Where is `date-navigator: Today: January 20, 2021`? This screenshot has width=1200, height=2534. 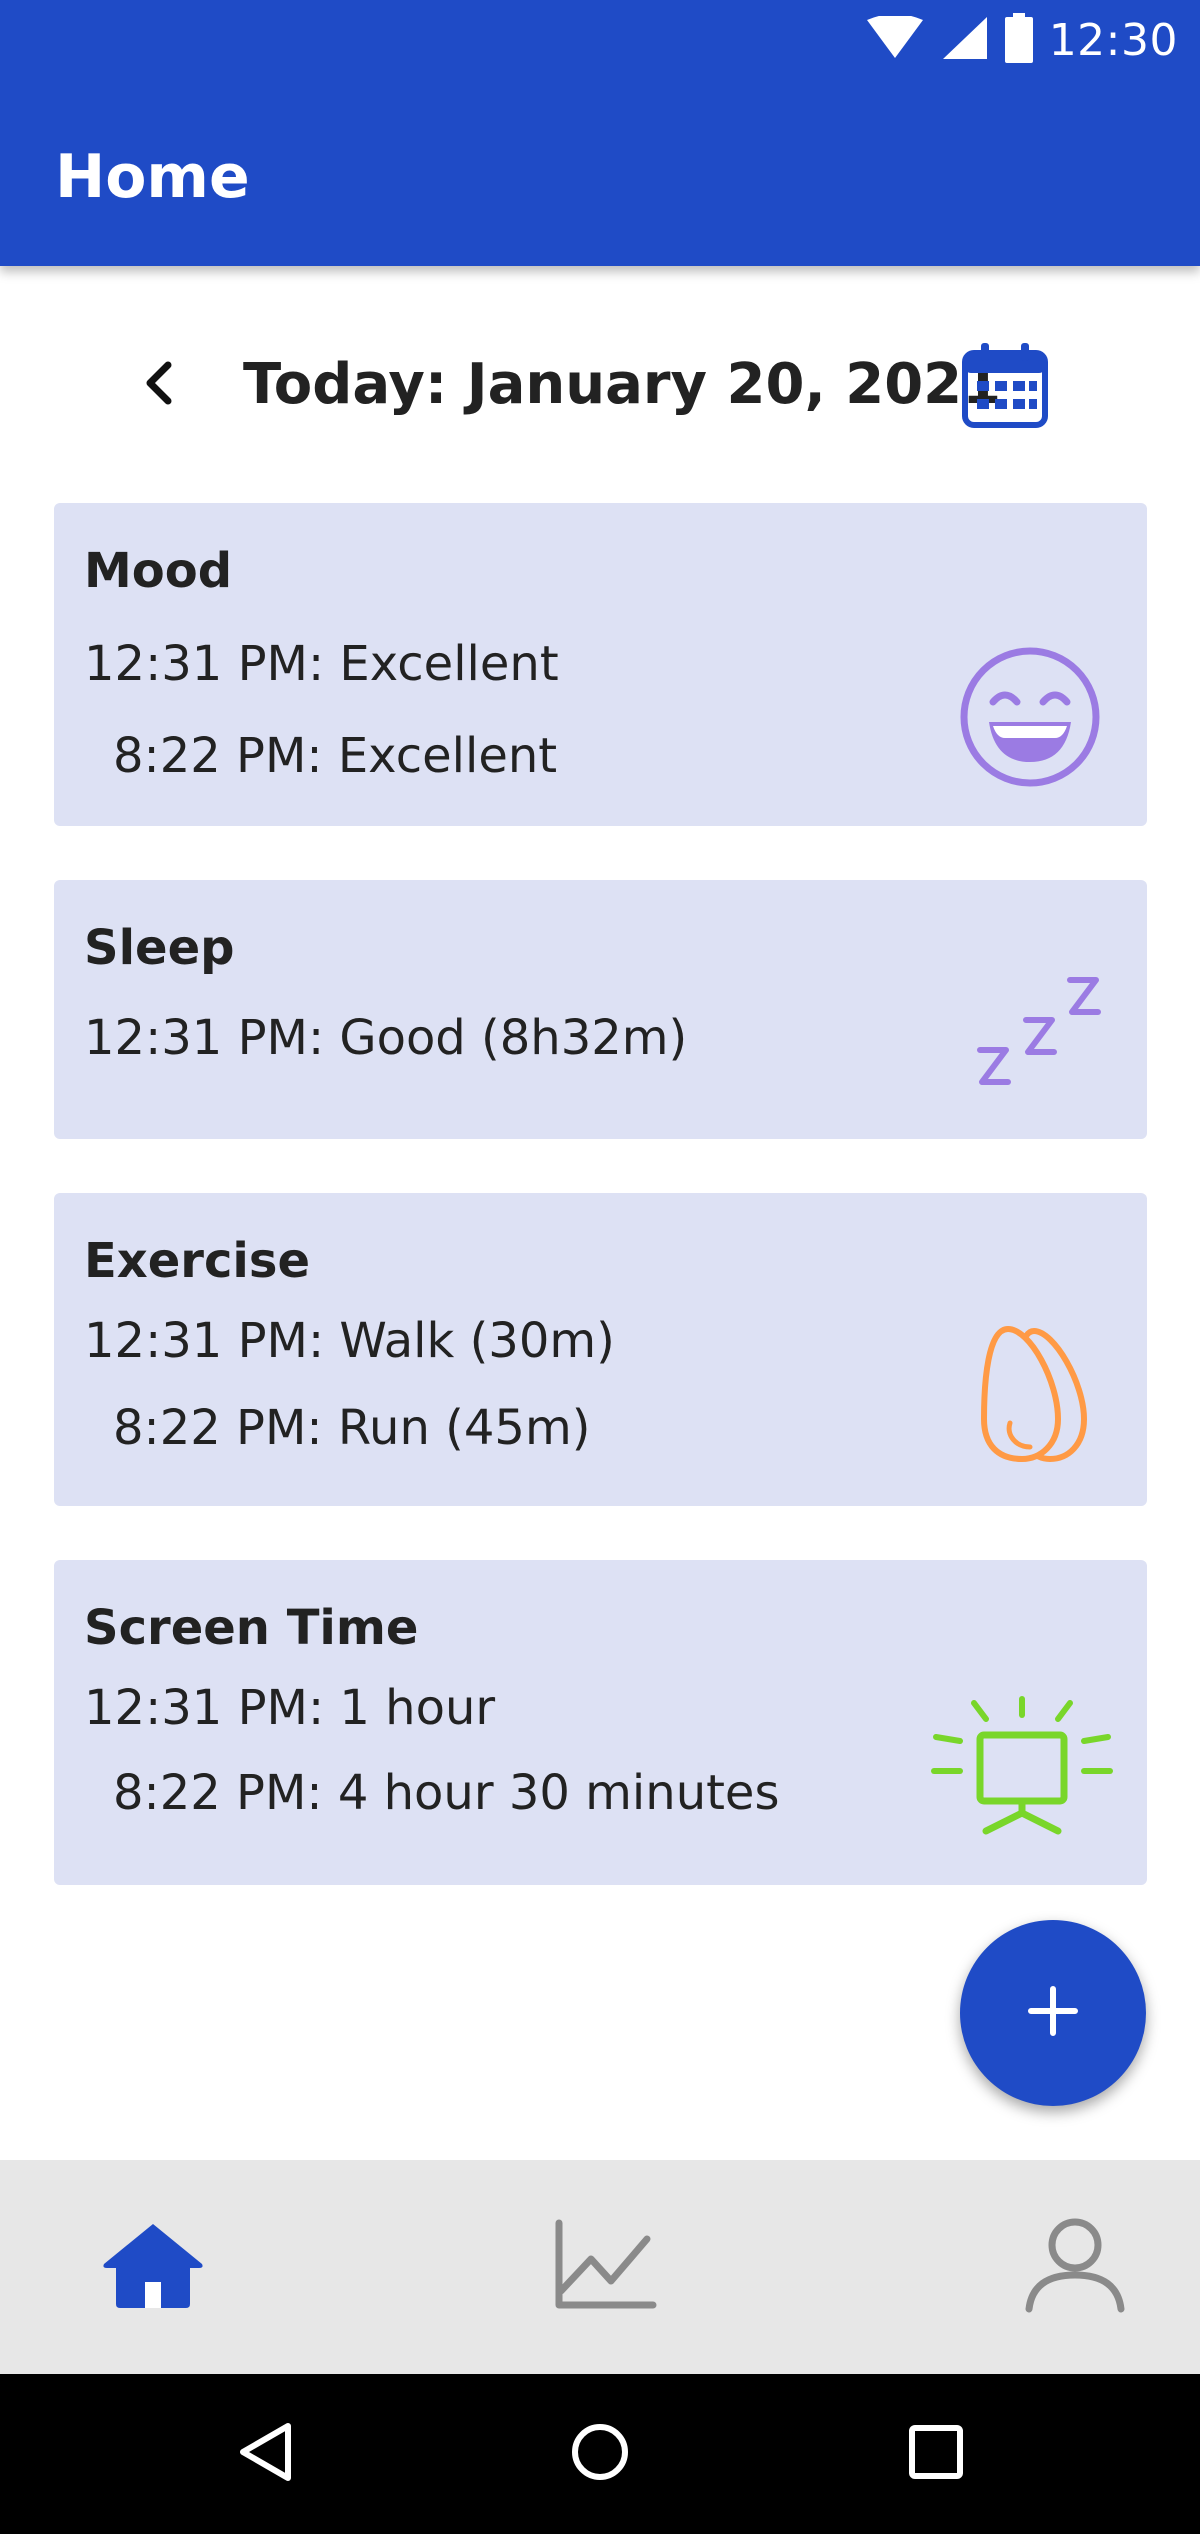 date-navigator: Today: January 20, 2021 is located at coordinates (600, 385).